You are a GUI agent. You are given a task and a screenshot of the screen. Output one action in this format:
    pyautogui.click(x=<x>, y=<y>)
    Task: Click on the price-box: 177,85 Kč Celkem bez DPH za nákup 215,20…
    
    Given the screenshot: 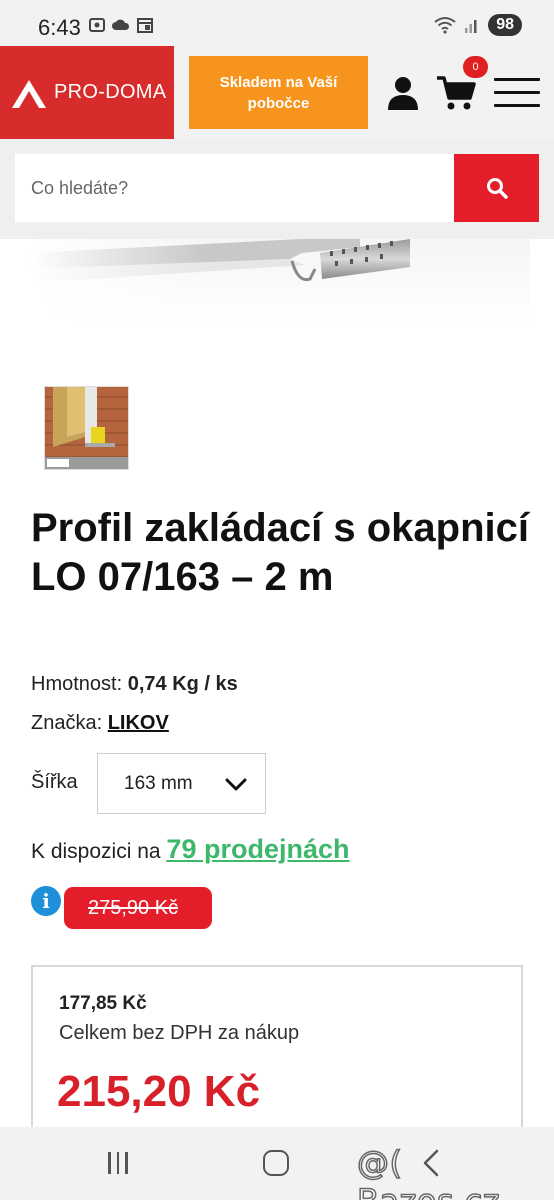 What is the action you would take?
    pyautogui.click(x=277, y=1050)
    